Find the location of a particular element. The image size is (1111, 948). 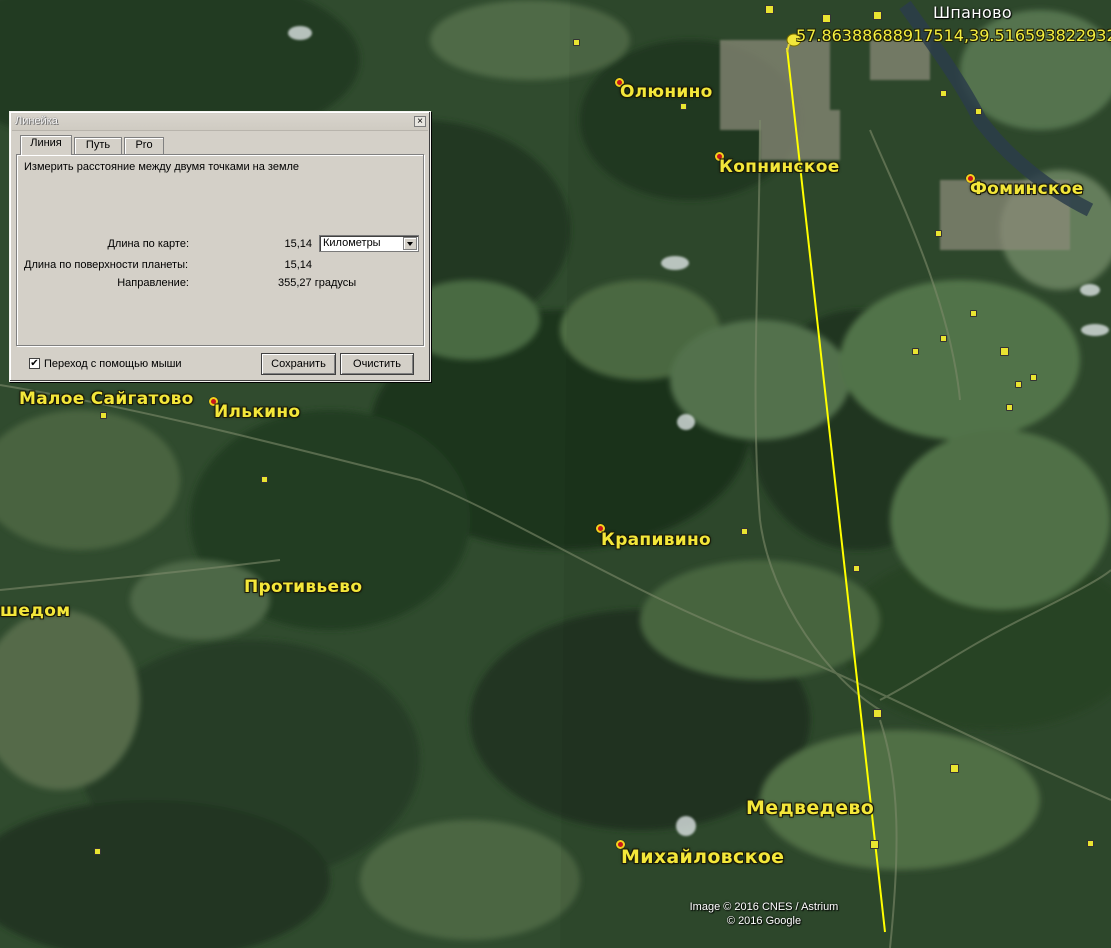

close-icon: × is located at coordinates (420, 121).